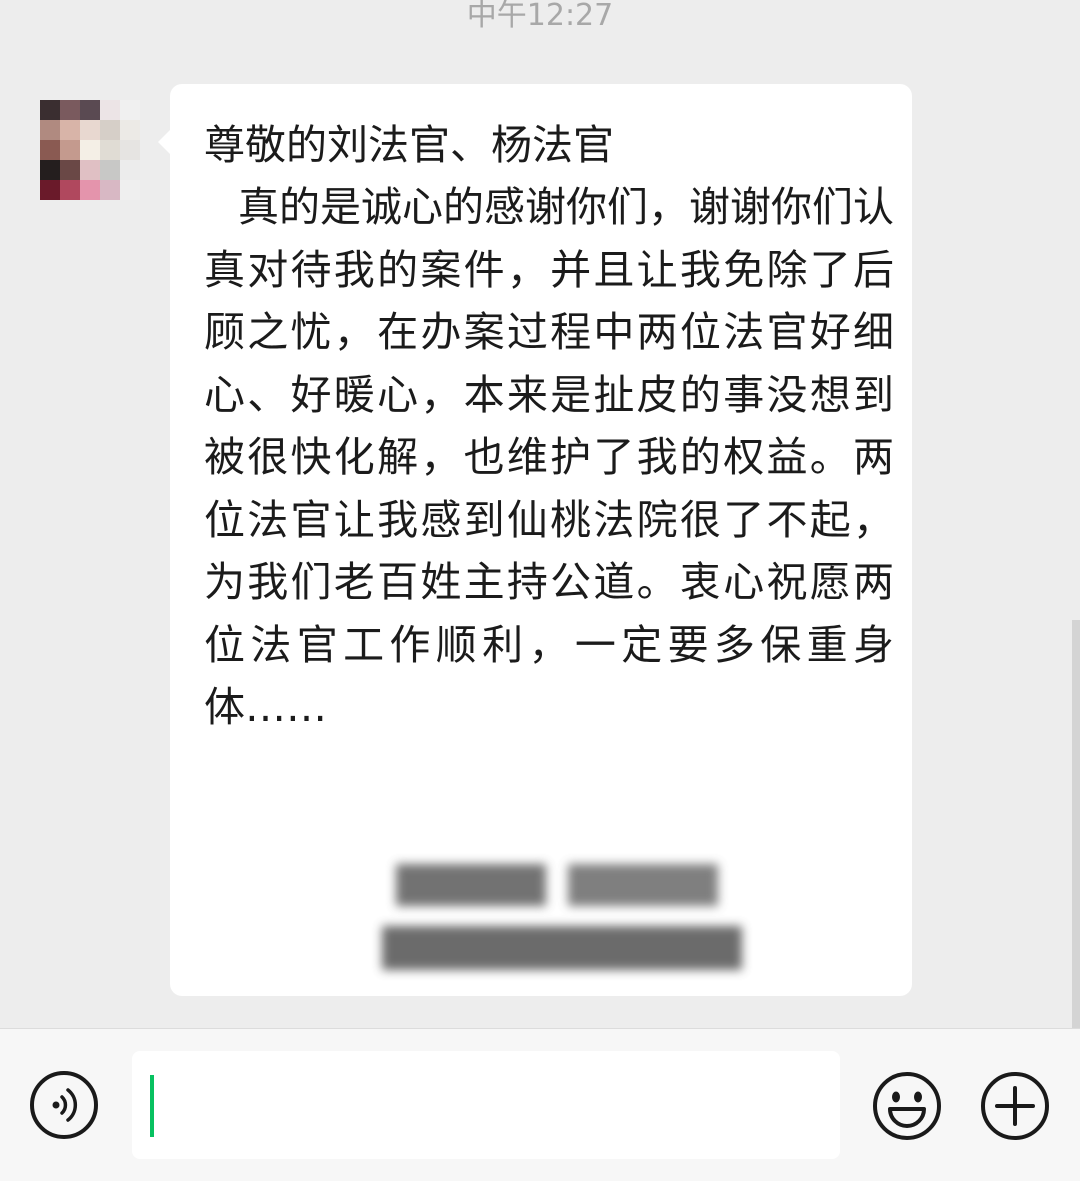 The width and height of the screenshot is (1080, 1181). I want to click on signature-redaction, so click(562, 917).